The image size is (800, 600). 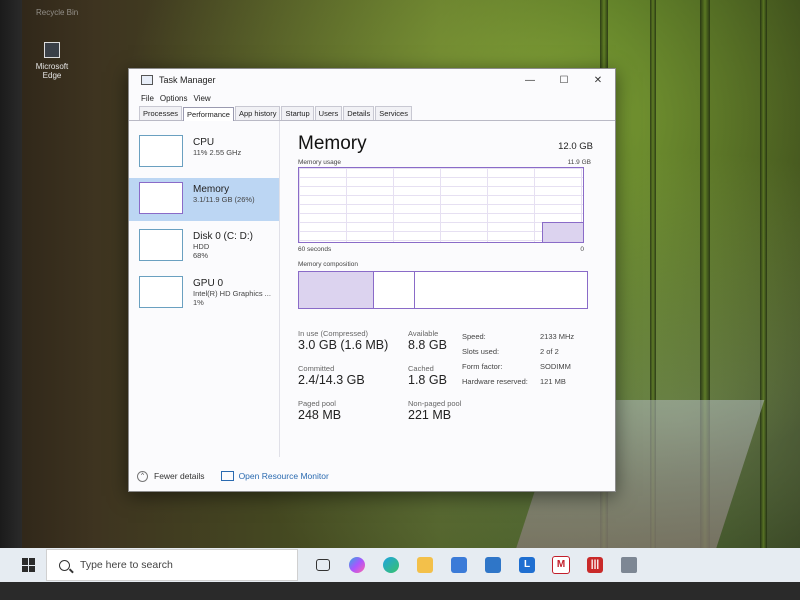 I want to click on task-manager-icon, so click(x=147, y=80).